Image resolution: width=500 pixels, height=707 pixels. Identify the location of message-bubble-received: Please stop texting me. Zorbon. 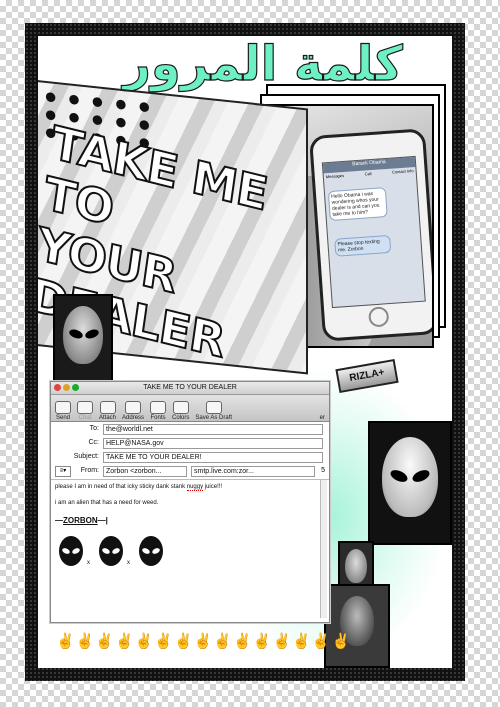
(363, 245).